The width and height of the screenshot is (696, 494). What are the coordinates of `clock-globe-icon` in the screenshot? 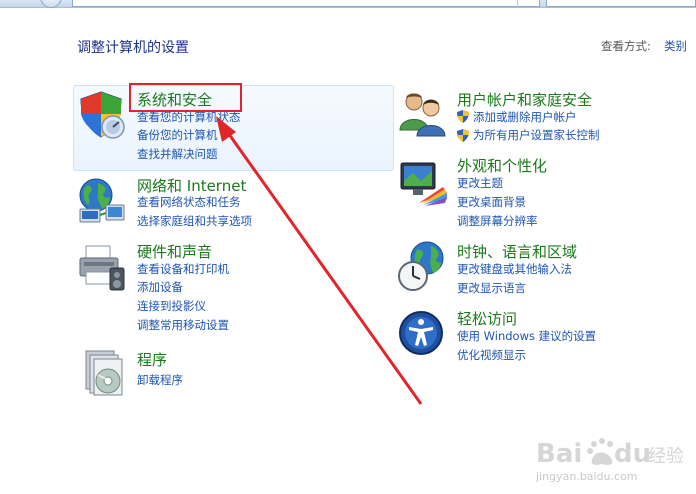 It's located at (421, 266).